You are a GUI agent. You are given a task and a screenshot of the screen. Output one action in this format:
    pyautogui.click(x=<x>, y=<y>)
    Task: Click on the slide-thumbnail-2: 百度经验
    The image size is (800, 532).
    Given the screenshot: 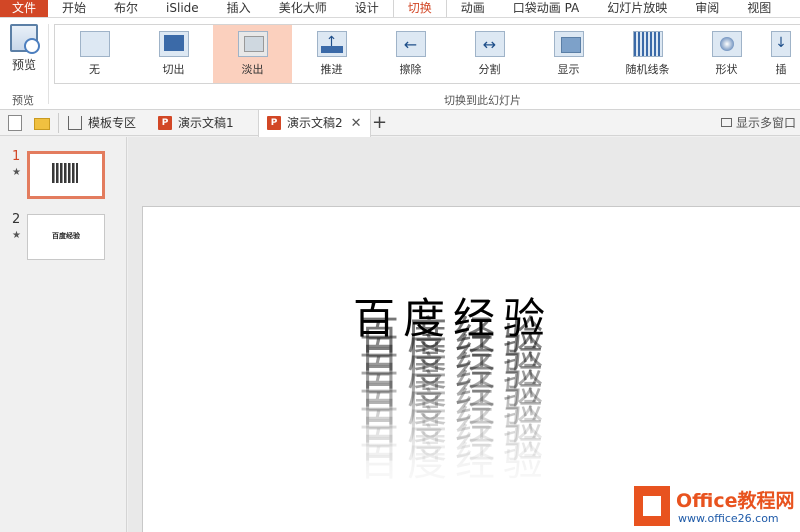 What is the action you would take?
    pyautogui.click(x=66, y=237)
    